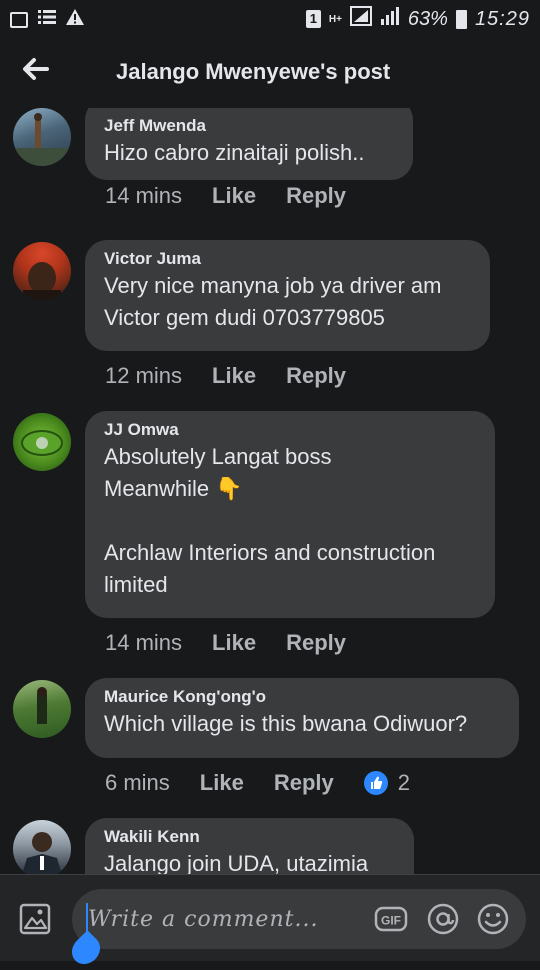 The height and width of the screenshot is (970, 540). I want to click on arrow-left-icon, so click(35, 69).